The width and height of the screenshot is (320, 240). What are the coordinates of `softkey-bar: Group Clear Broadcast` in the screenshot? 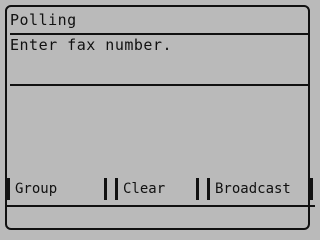 It's located at (160, 189).